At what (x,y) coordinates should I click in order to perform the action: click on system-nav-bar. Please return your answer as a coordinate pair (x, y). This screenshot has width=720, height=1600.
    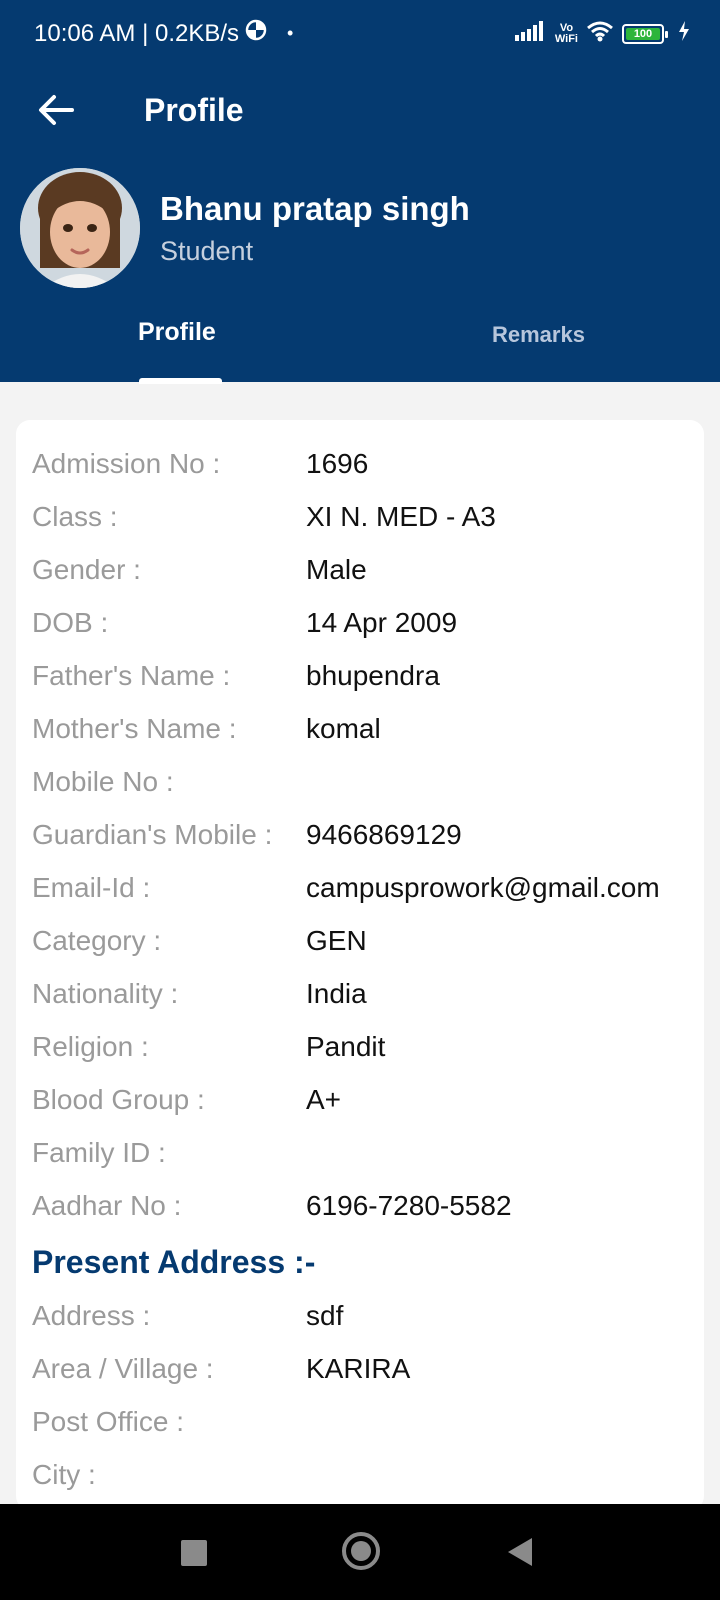
    Looking at the image, I should click on (360, 1552).